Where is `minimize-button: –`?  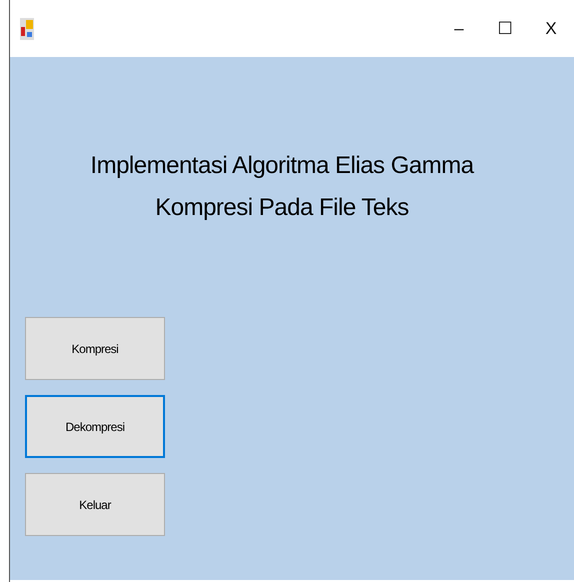 minimize-button: – is located at coordinates (459, 29).